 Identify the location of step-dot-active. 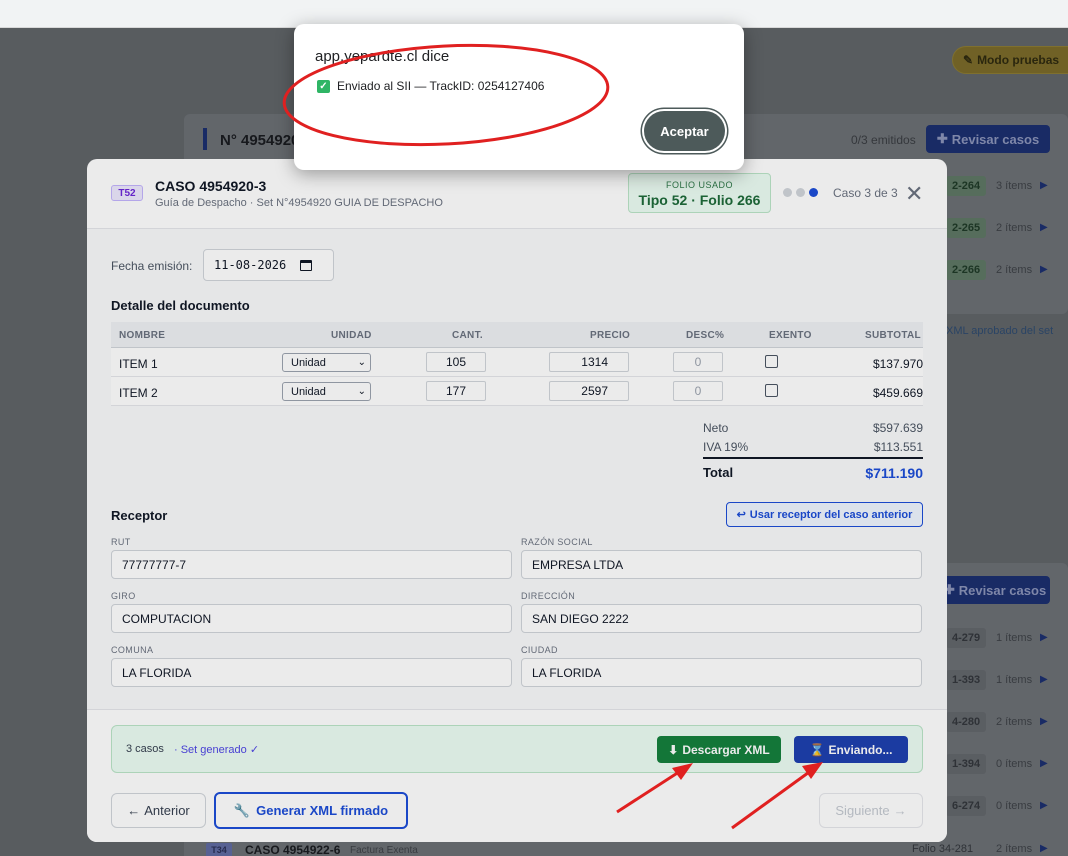
(813, 192).